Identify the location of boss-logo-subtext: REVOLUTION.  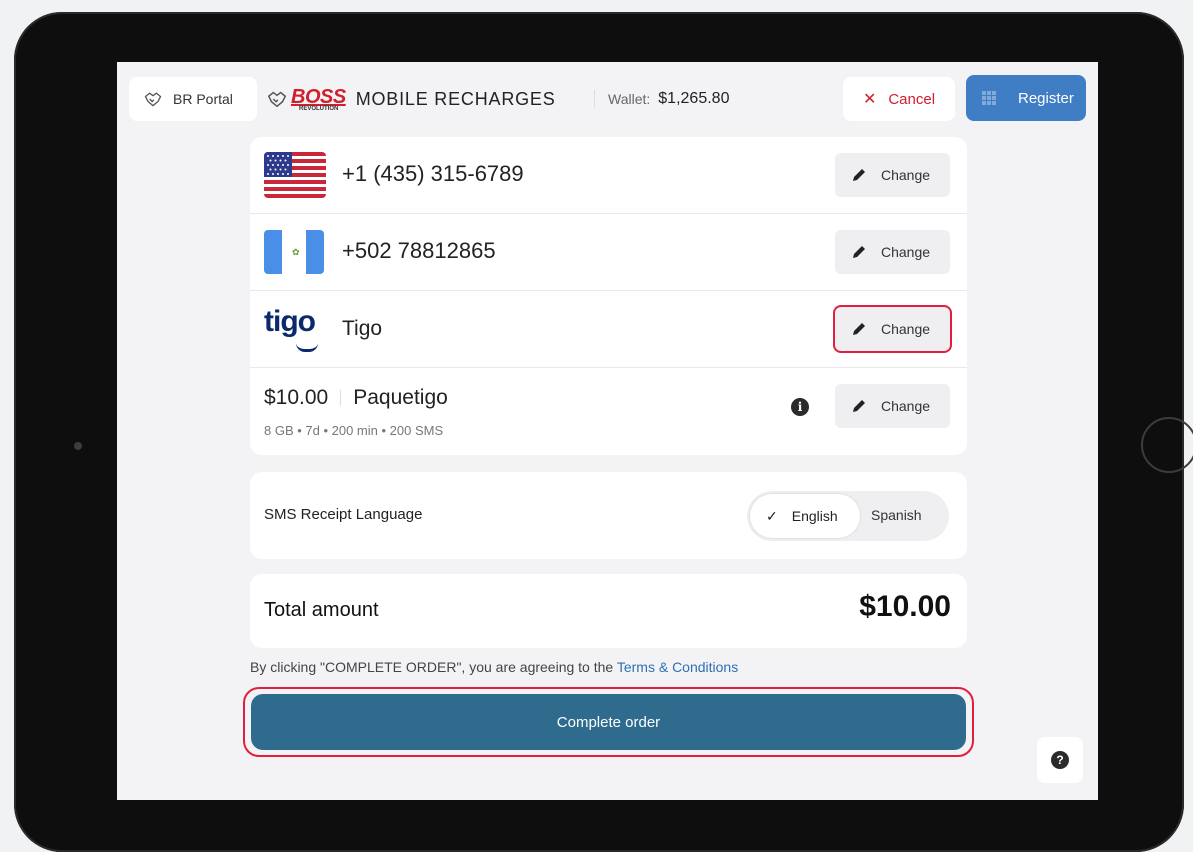
(319, 108).